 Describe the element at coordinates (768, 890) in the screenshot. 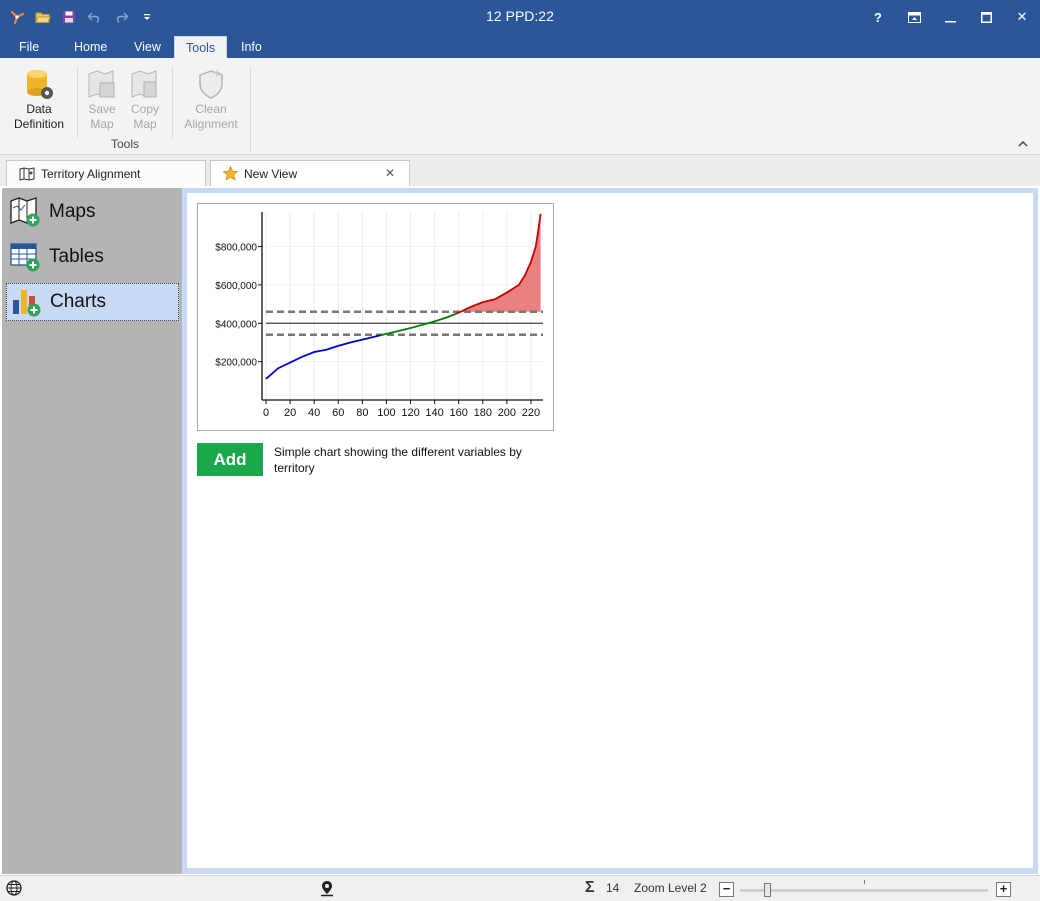

I see `zoom-slider-thumb` at that location.